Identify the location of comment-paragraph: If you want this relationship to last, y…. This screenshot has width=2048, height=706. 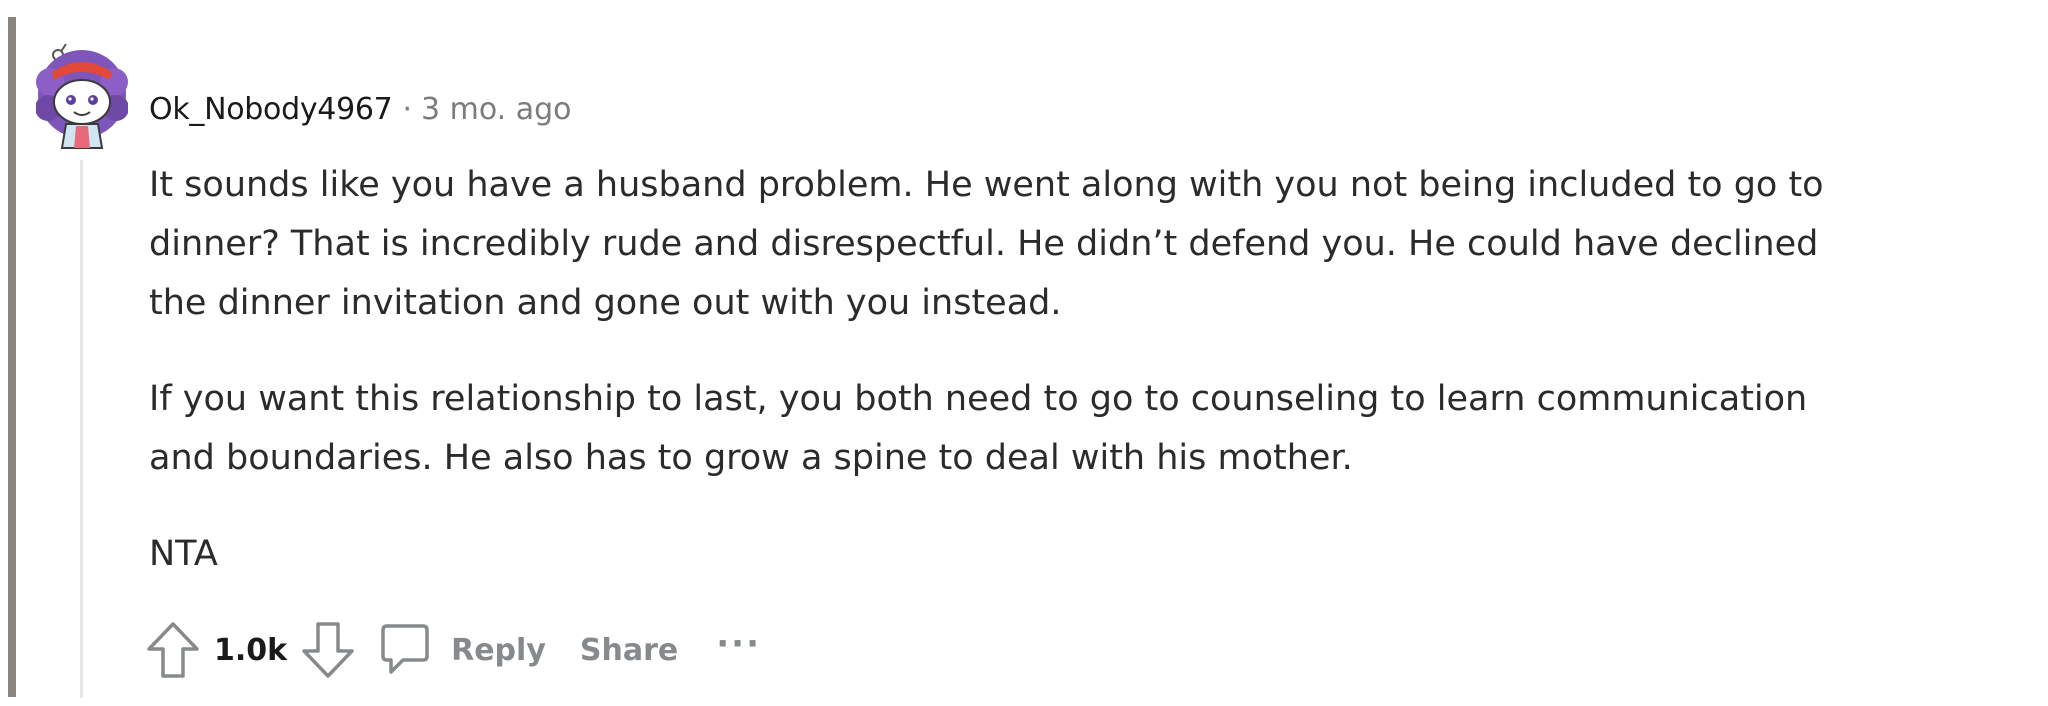
(1049, 429).